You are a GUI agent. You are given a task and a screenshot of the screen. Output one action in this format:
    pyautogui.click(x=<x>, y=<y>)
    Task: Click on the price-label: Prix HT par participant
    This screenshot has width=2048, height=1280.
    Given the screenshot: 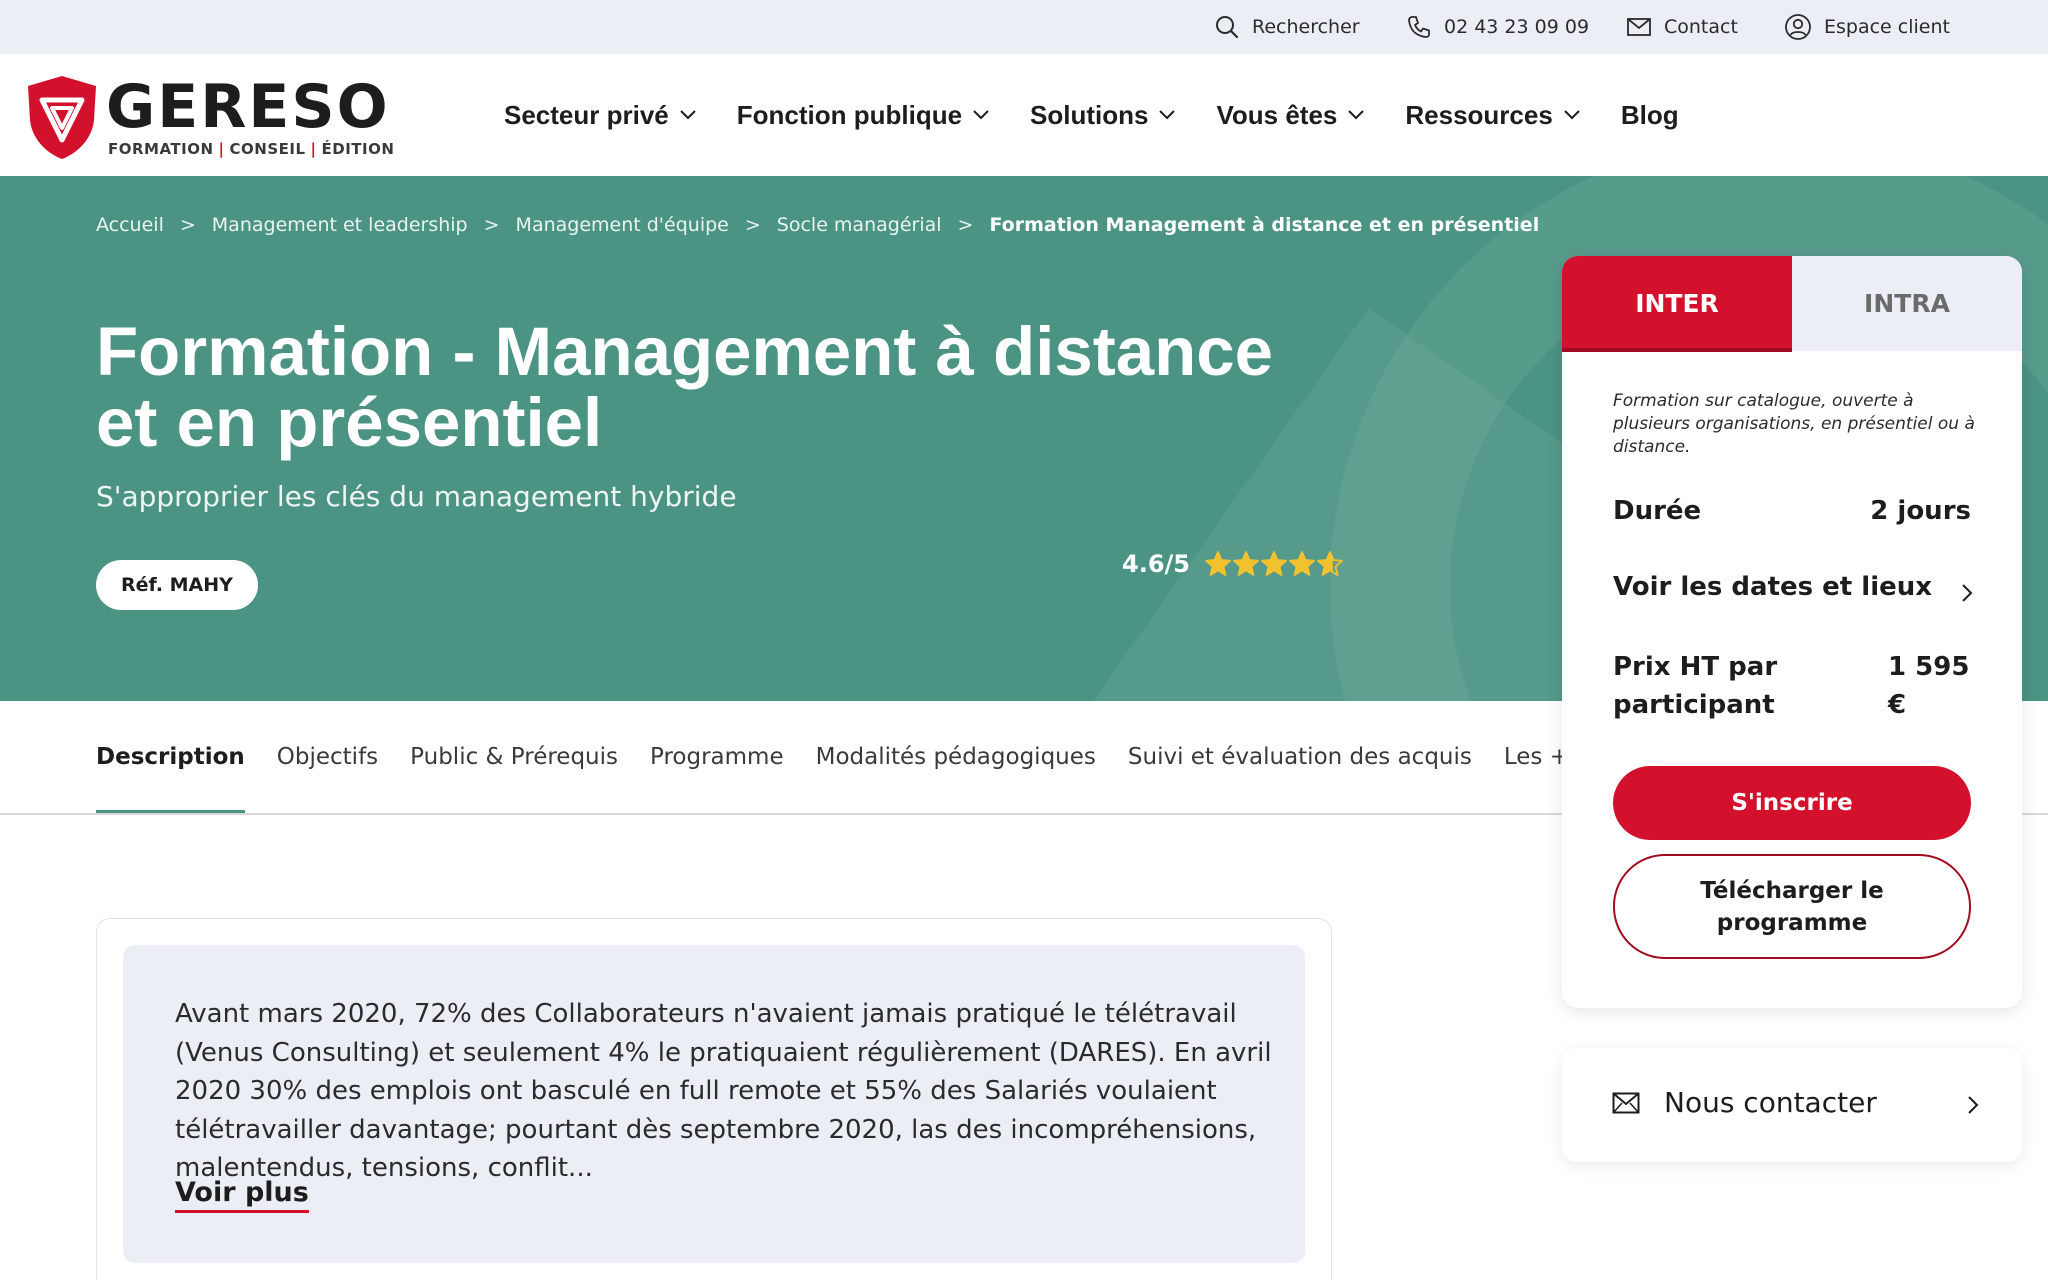 What is the action you would take?
    pyautogui.click(x=1695, y=686)
    